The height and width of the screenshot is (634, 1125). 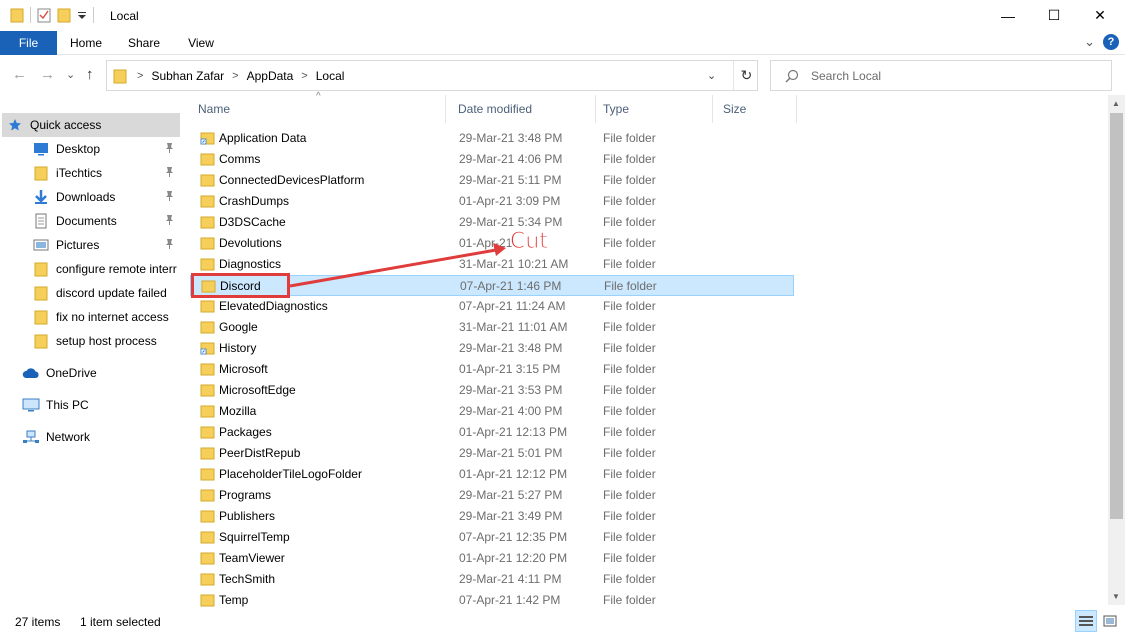 I want to click on large-icons-view-icon, so click(x=1110, y=621).